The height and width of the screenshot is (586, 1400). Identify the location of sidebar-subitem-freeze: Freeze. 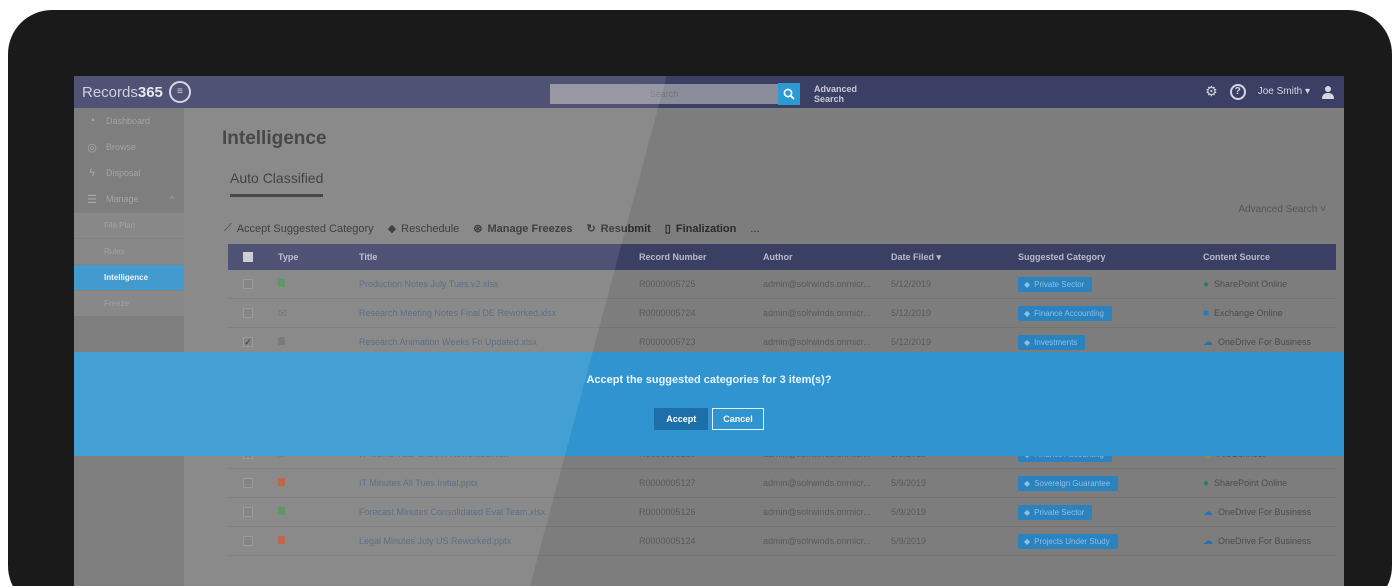
(129, 303).